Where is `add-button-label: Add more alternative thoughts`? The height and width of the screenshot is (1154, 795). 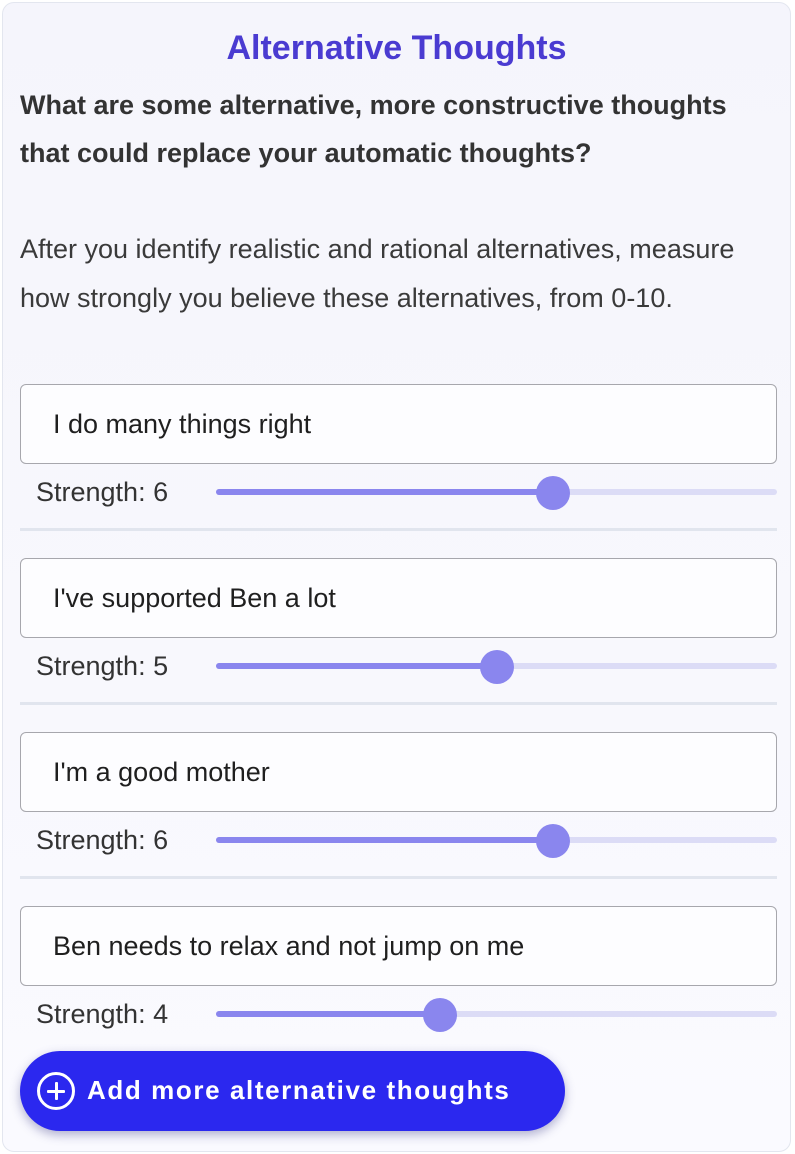 add-button-label: Add more alternative thoughts is located at coordinates (299, 1090).